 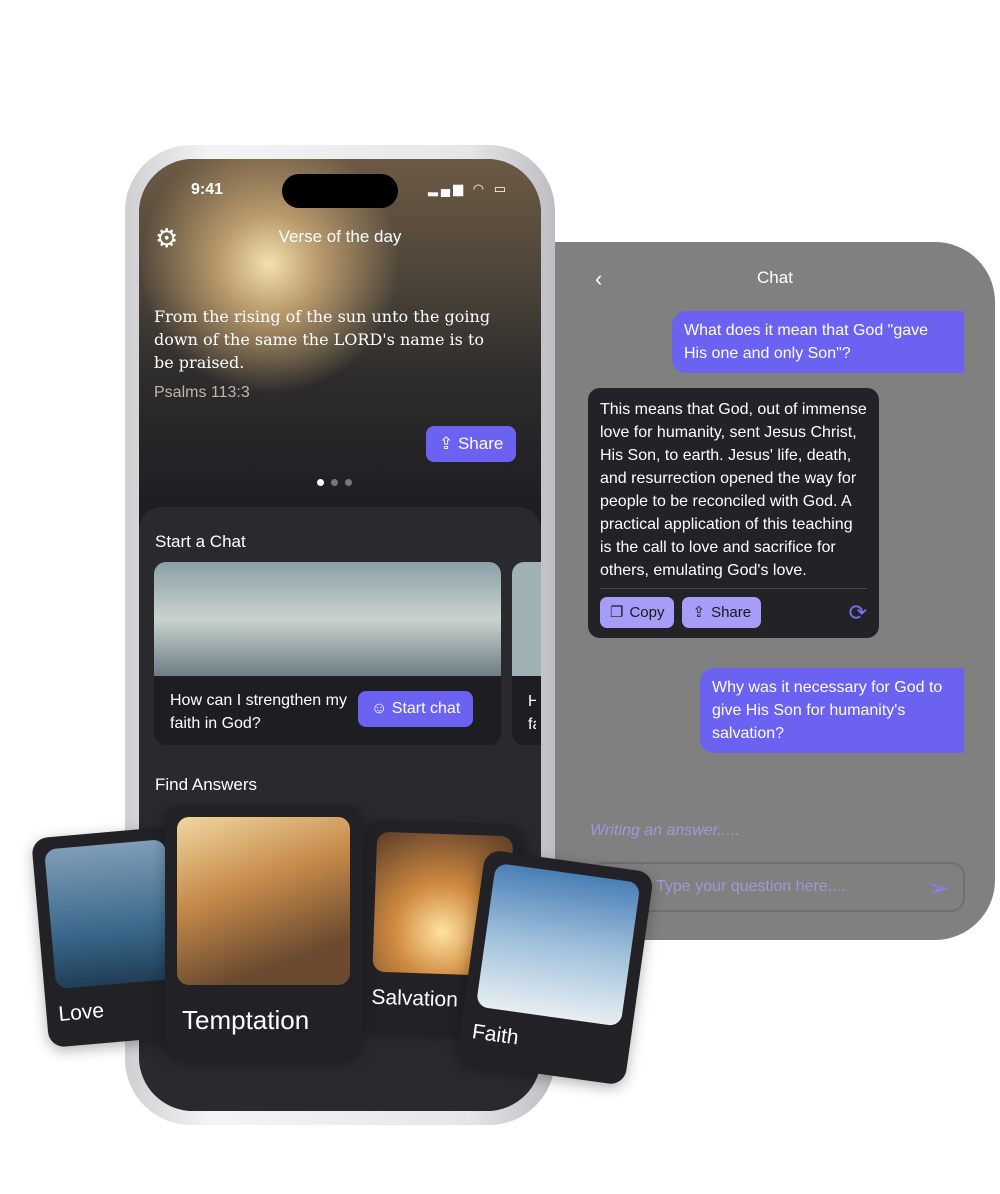 I want to click on topic-card-temptation: Temptation, so click(x=263, y=931).